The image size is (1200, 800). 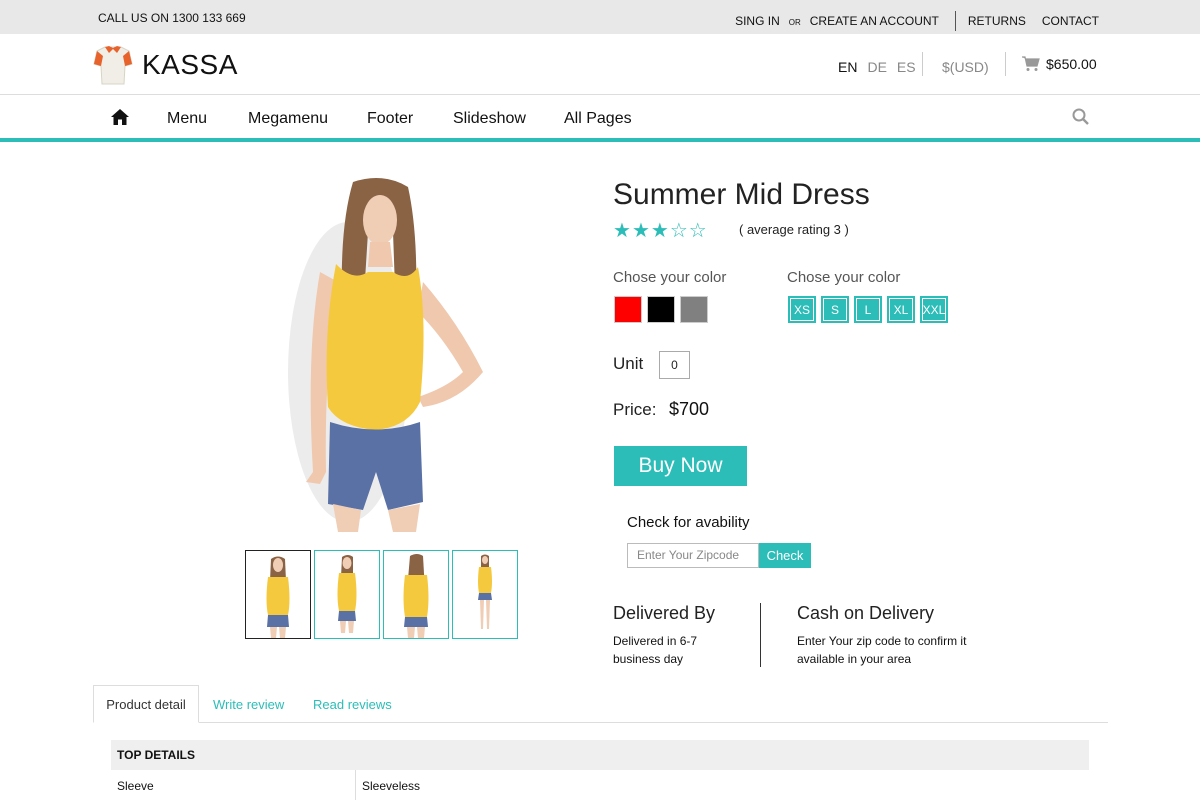 What do you see at coordinates (1081, 119) in the screenshot?
I see `search-icon` at bounding box center [1081, 119].